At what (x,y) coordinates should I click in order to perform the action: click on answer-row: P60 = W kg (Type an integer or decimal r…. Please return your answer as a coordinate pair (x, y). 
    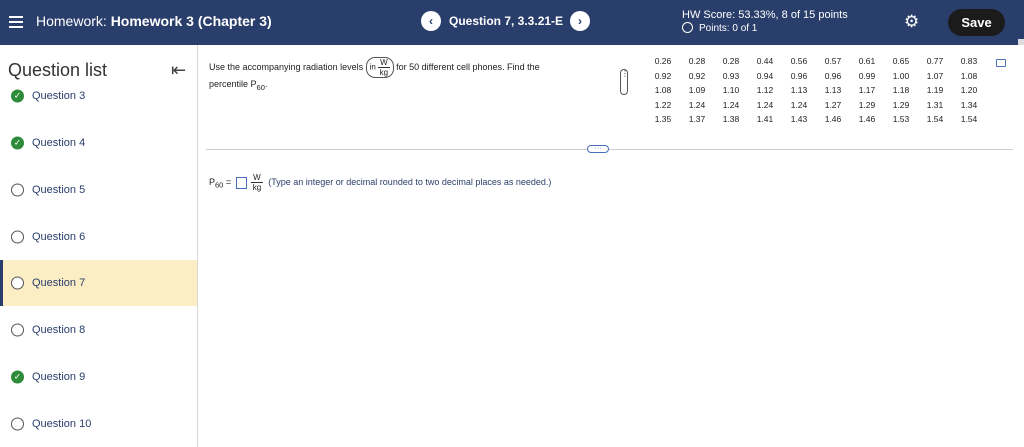
    Looking at the image, I should click on (380, 182).